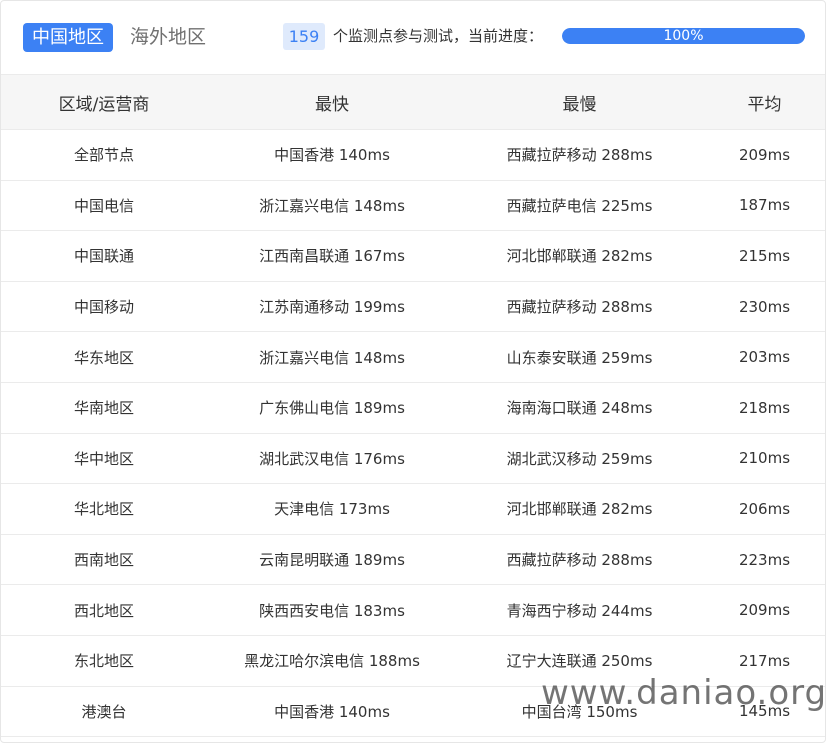 This screenshot has width=826, height=743. I want to click on cell-slowest: 海南海口联通 248ms, so click(579, 408).